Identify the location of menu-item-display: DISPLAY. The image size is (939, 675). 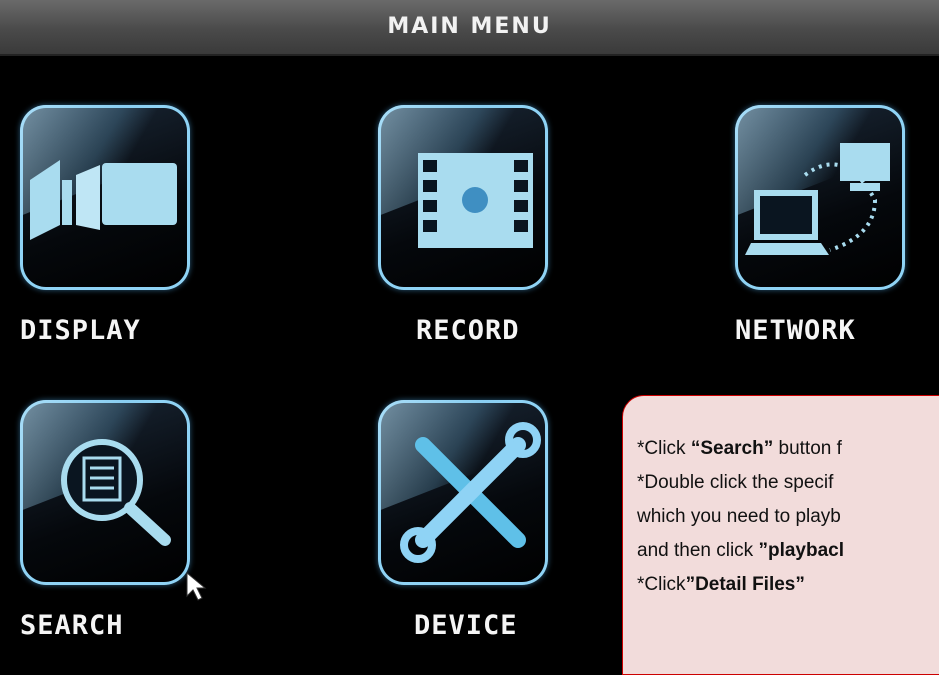
(115, 225).